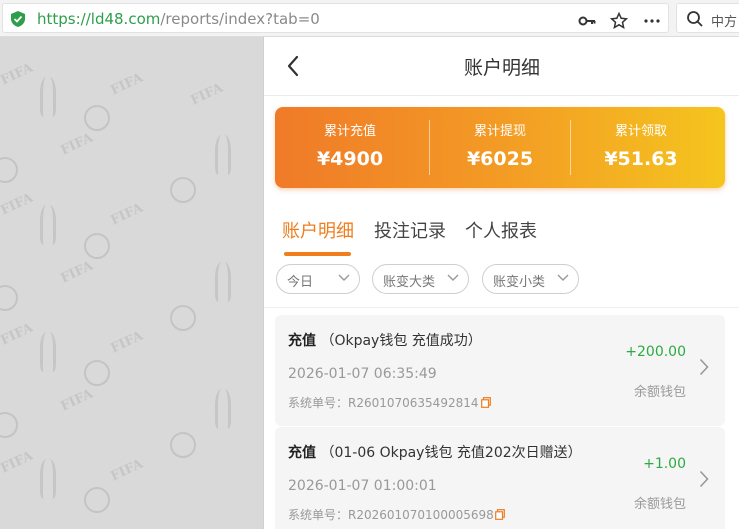 The width and height of the screenshot is (739, 529). Describe the element at coordinates (519, 282) in the screenshot. I see `filter-label: 账变小类` at that location.